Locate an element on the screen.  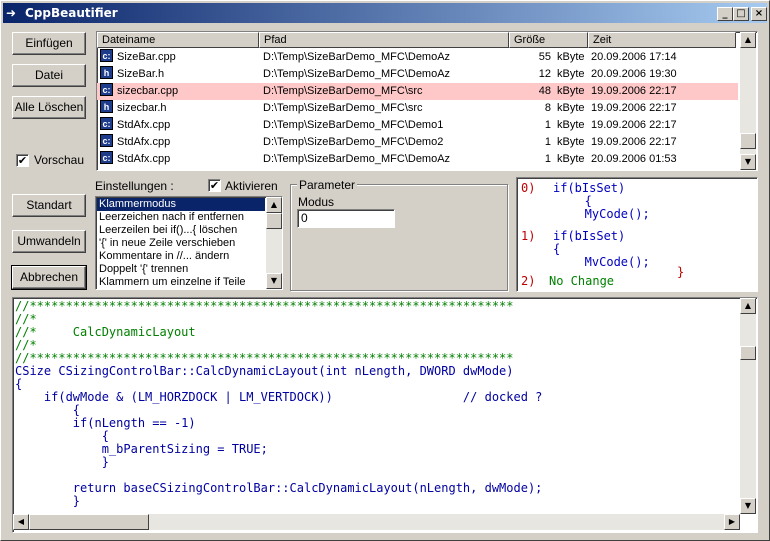
file-list-header: Dateiname Pfad Größe Zeit is located at coordinates (417, 40).